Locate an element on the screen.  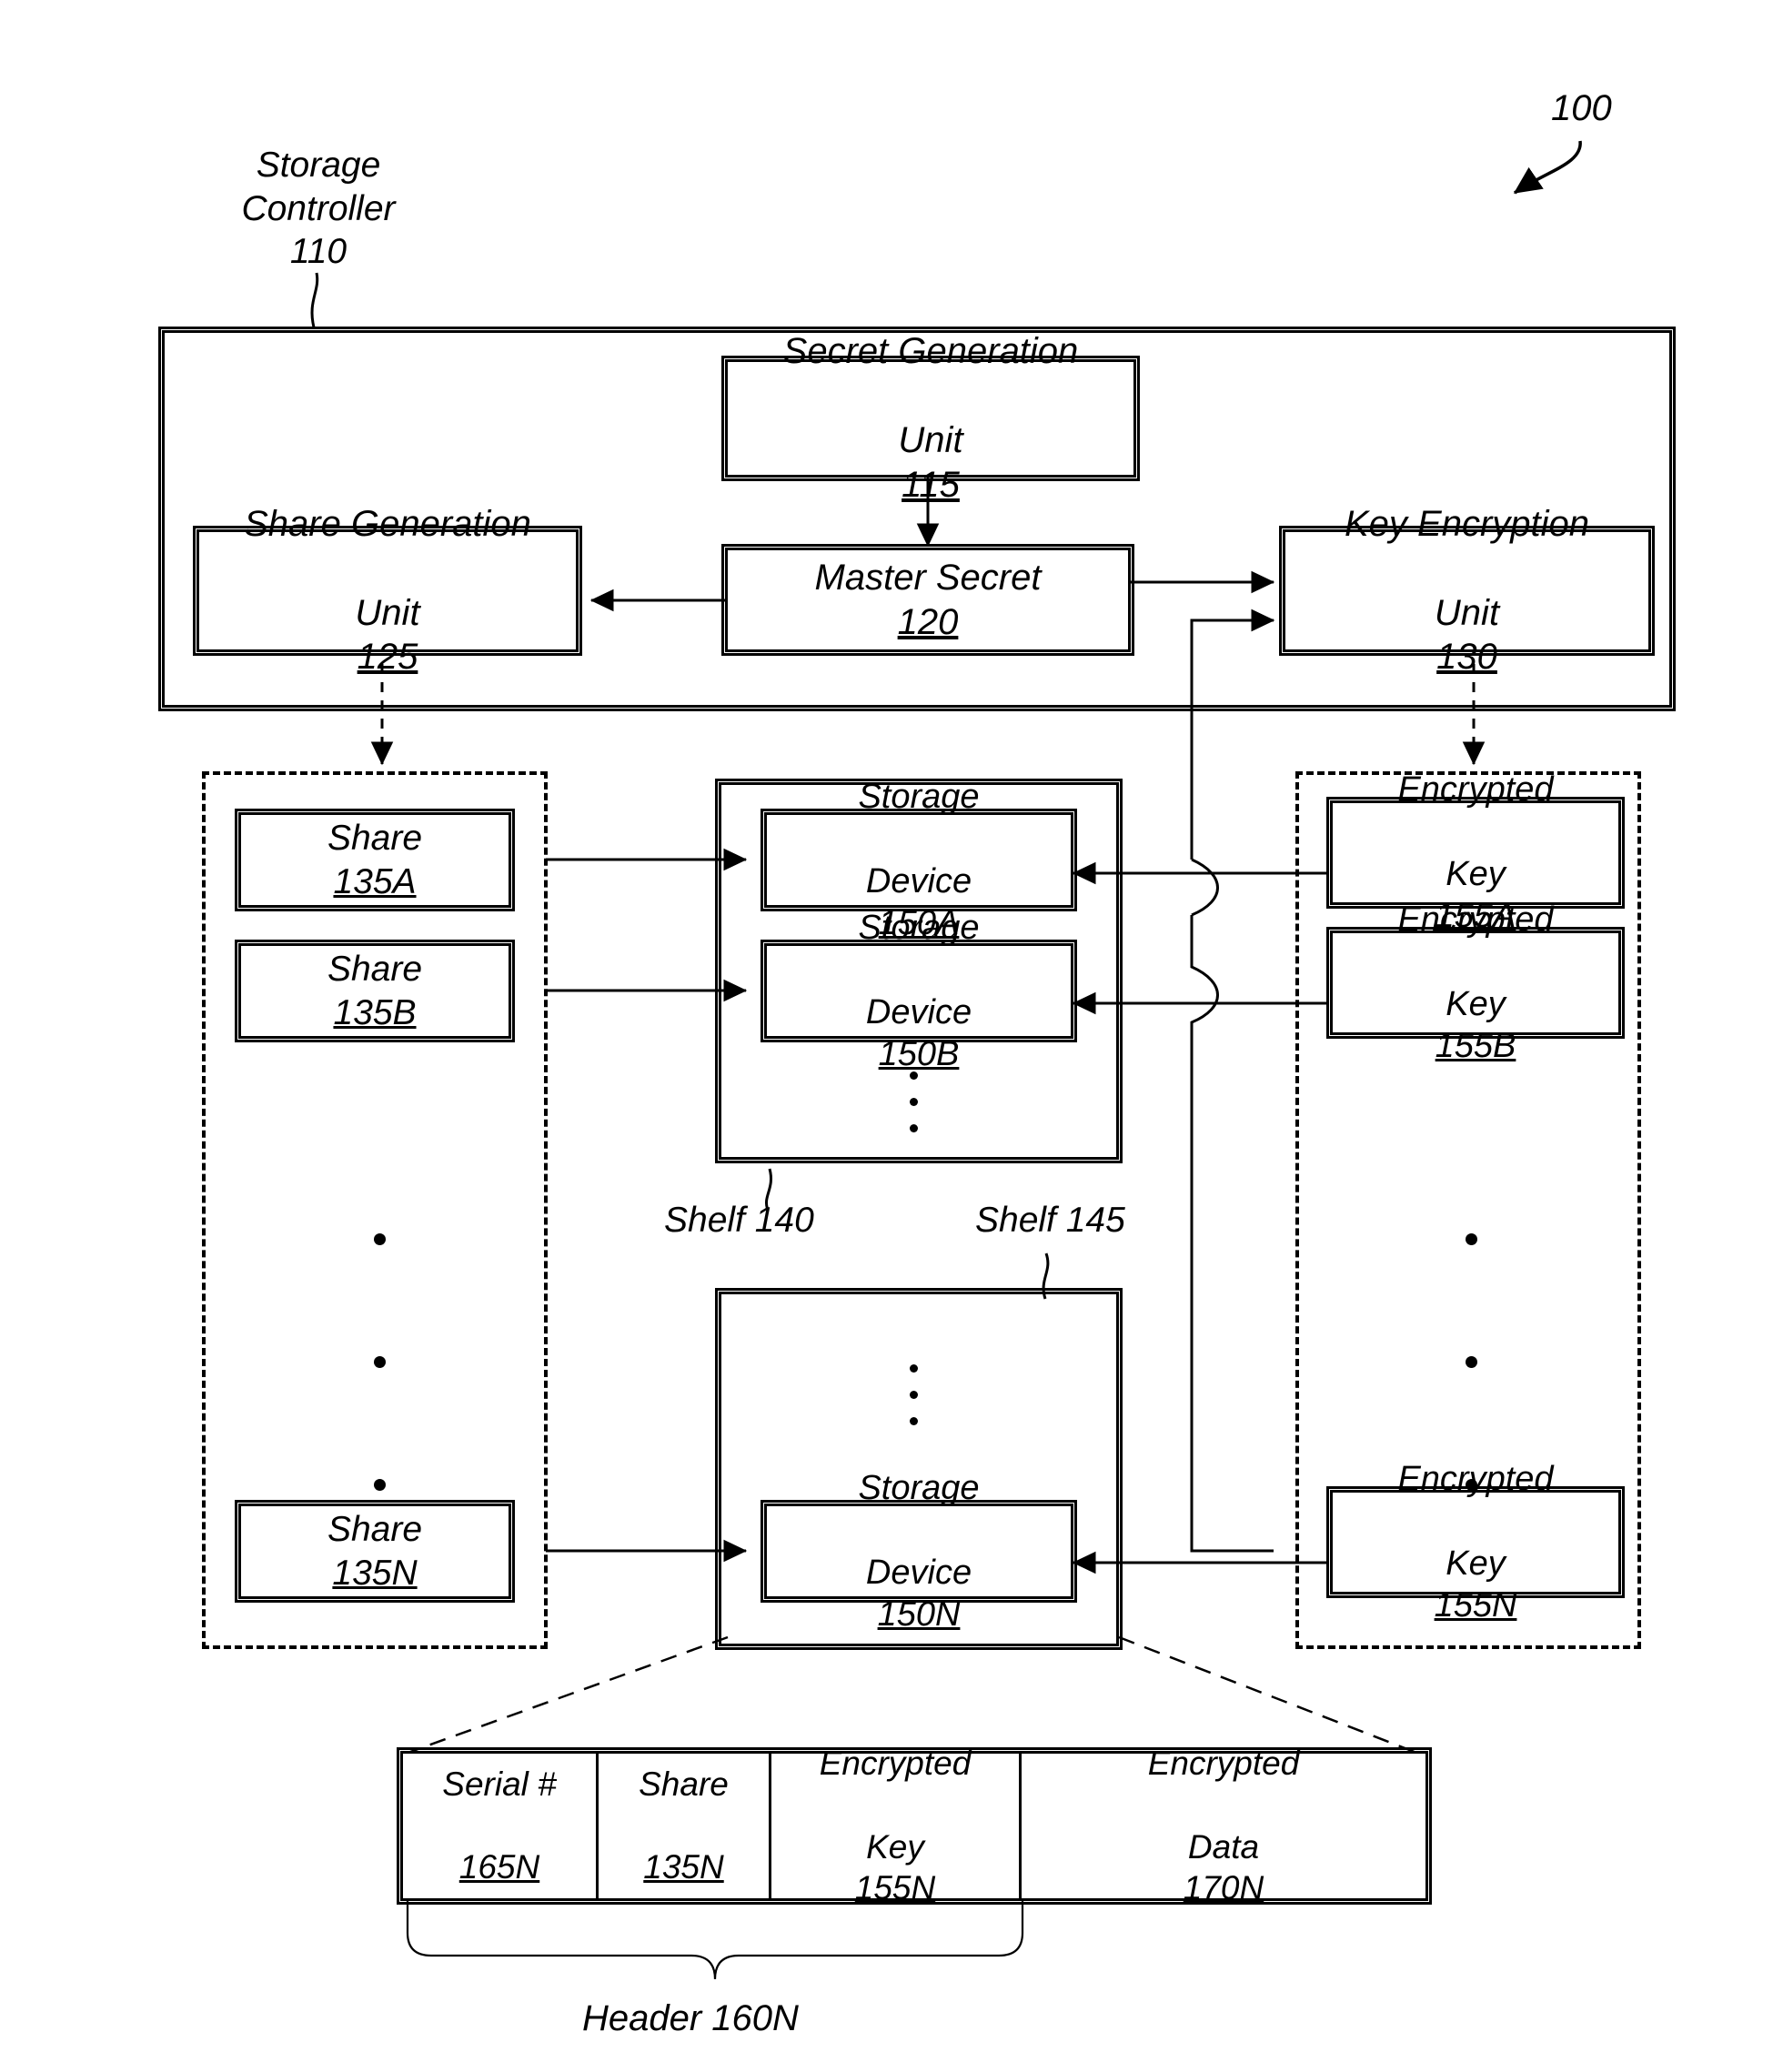
share-generation-unit-box: Share Generation Unit 125 is located at coordinates (387, 590).